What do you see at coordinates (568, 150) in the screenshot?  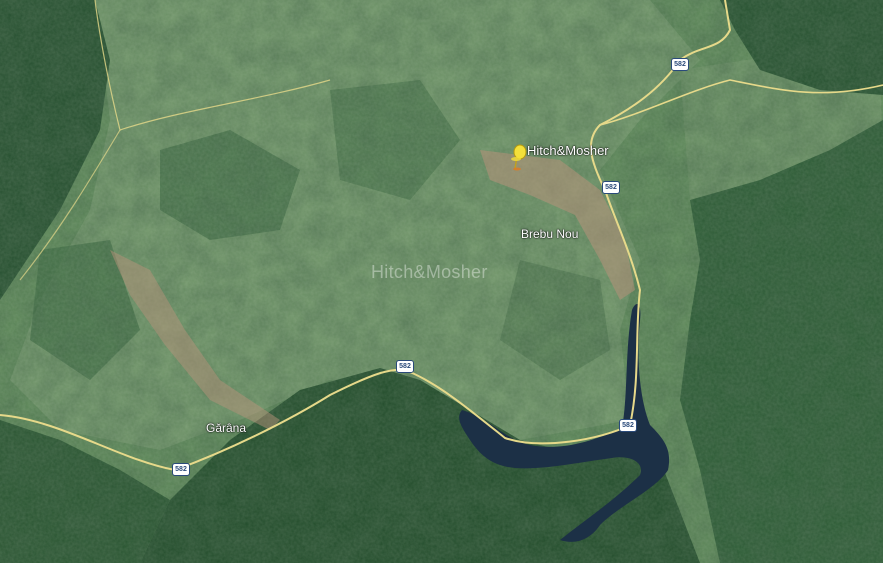 I see `pin-label: Hitch&Mosher` at bounding box center [568, 150].